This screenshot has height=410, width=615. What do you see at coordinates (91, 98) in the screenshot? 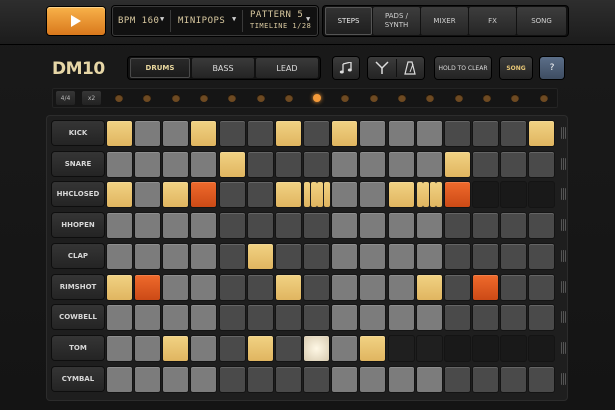
I see `speed-multiplier-button: x2` at bounding box center [91, 98].